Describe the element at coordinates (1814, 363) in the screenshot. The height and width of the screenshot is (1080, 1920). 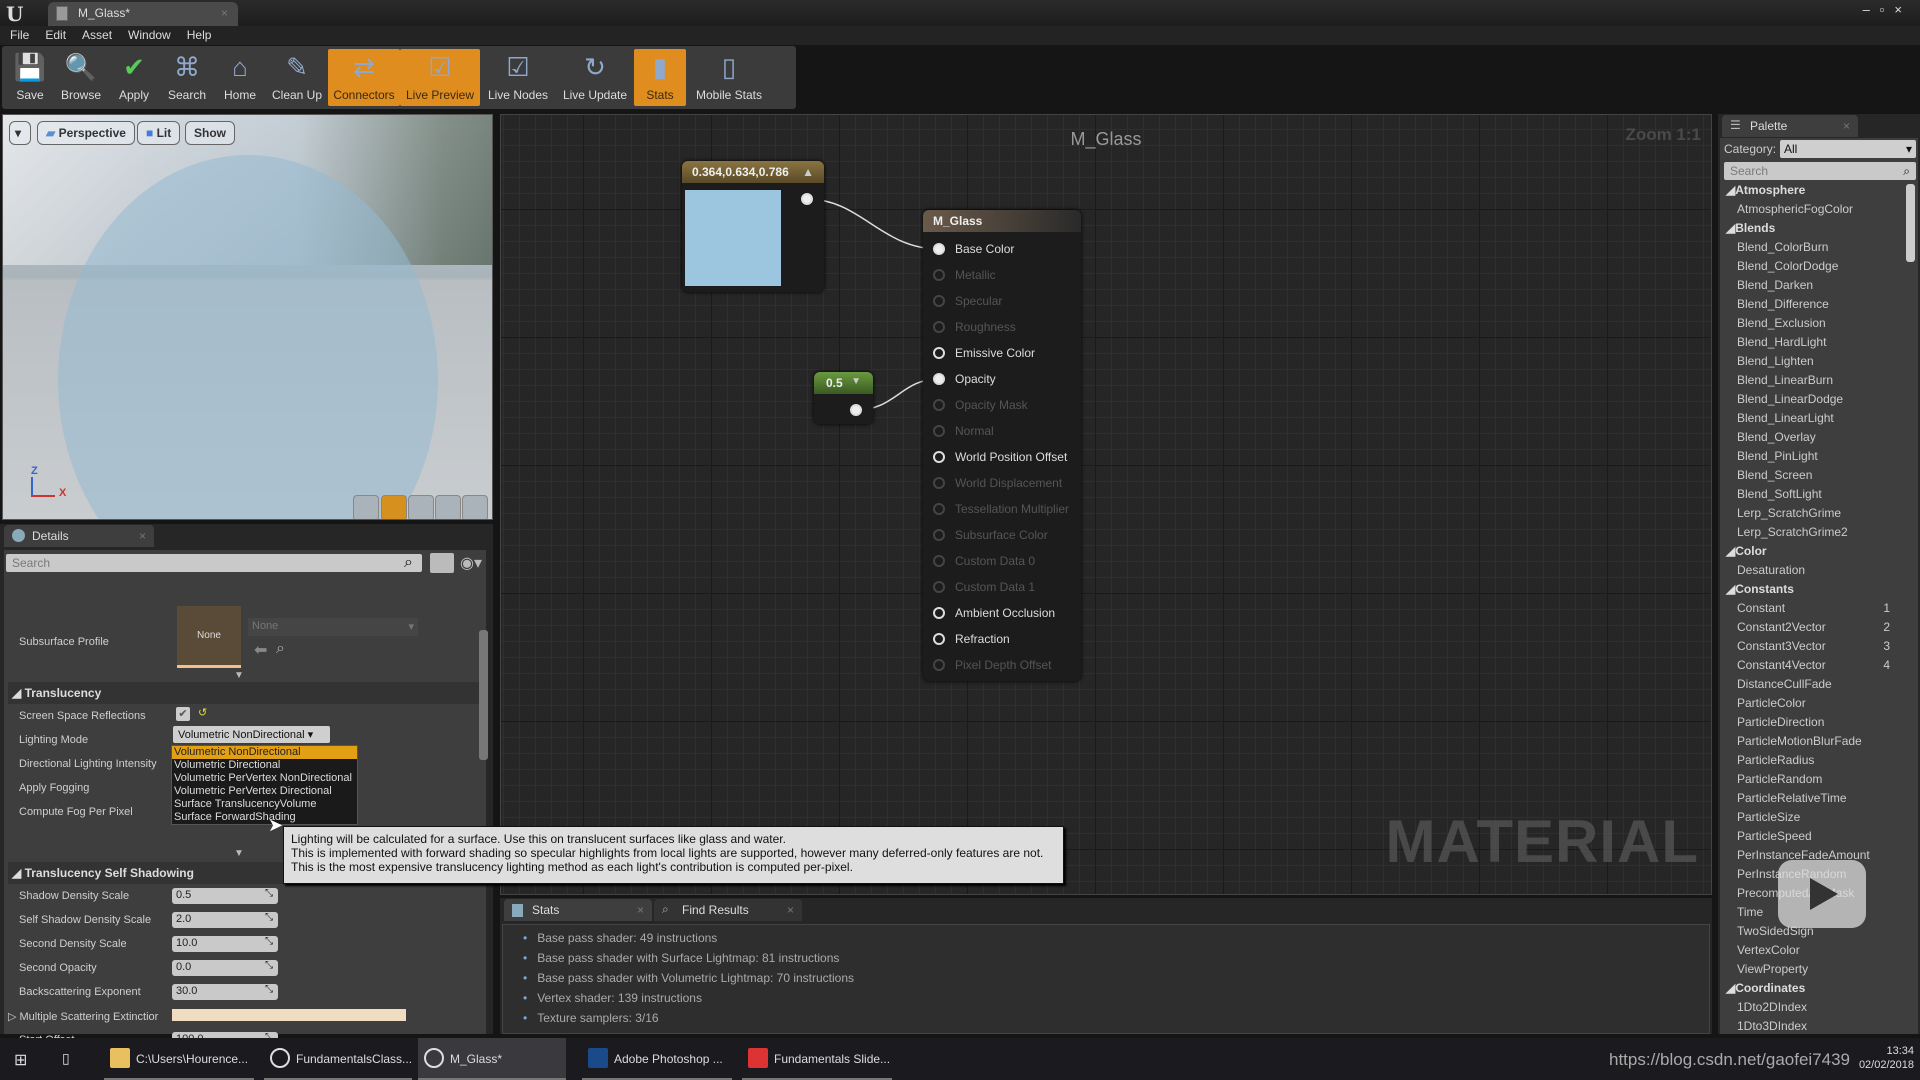
I see `palette-item: Blend_Lighten` at that location.